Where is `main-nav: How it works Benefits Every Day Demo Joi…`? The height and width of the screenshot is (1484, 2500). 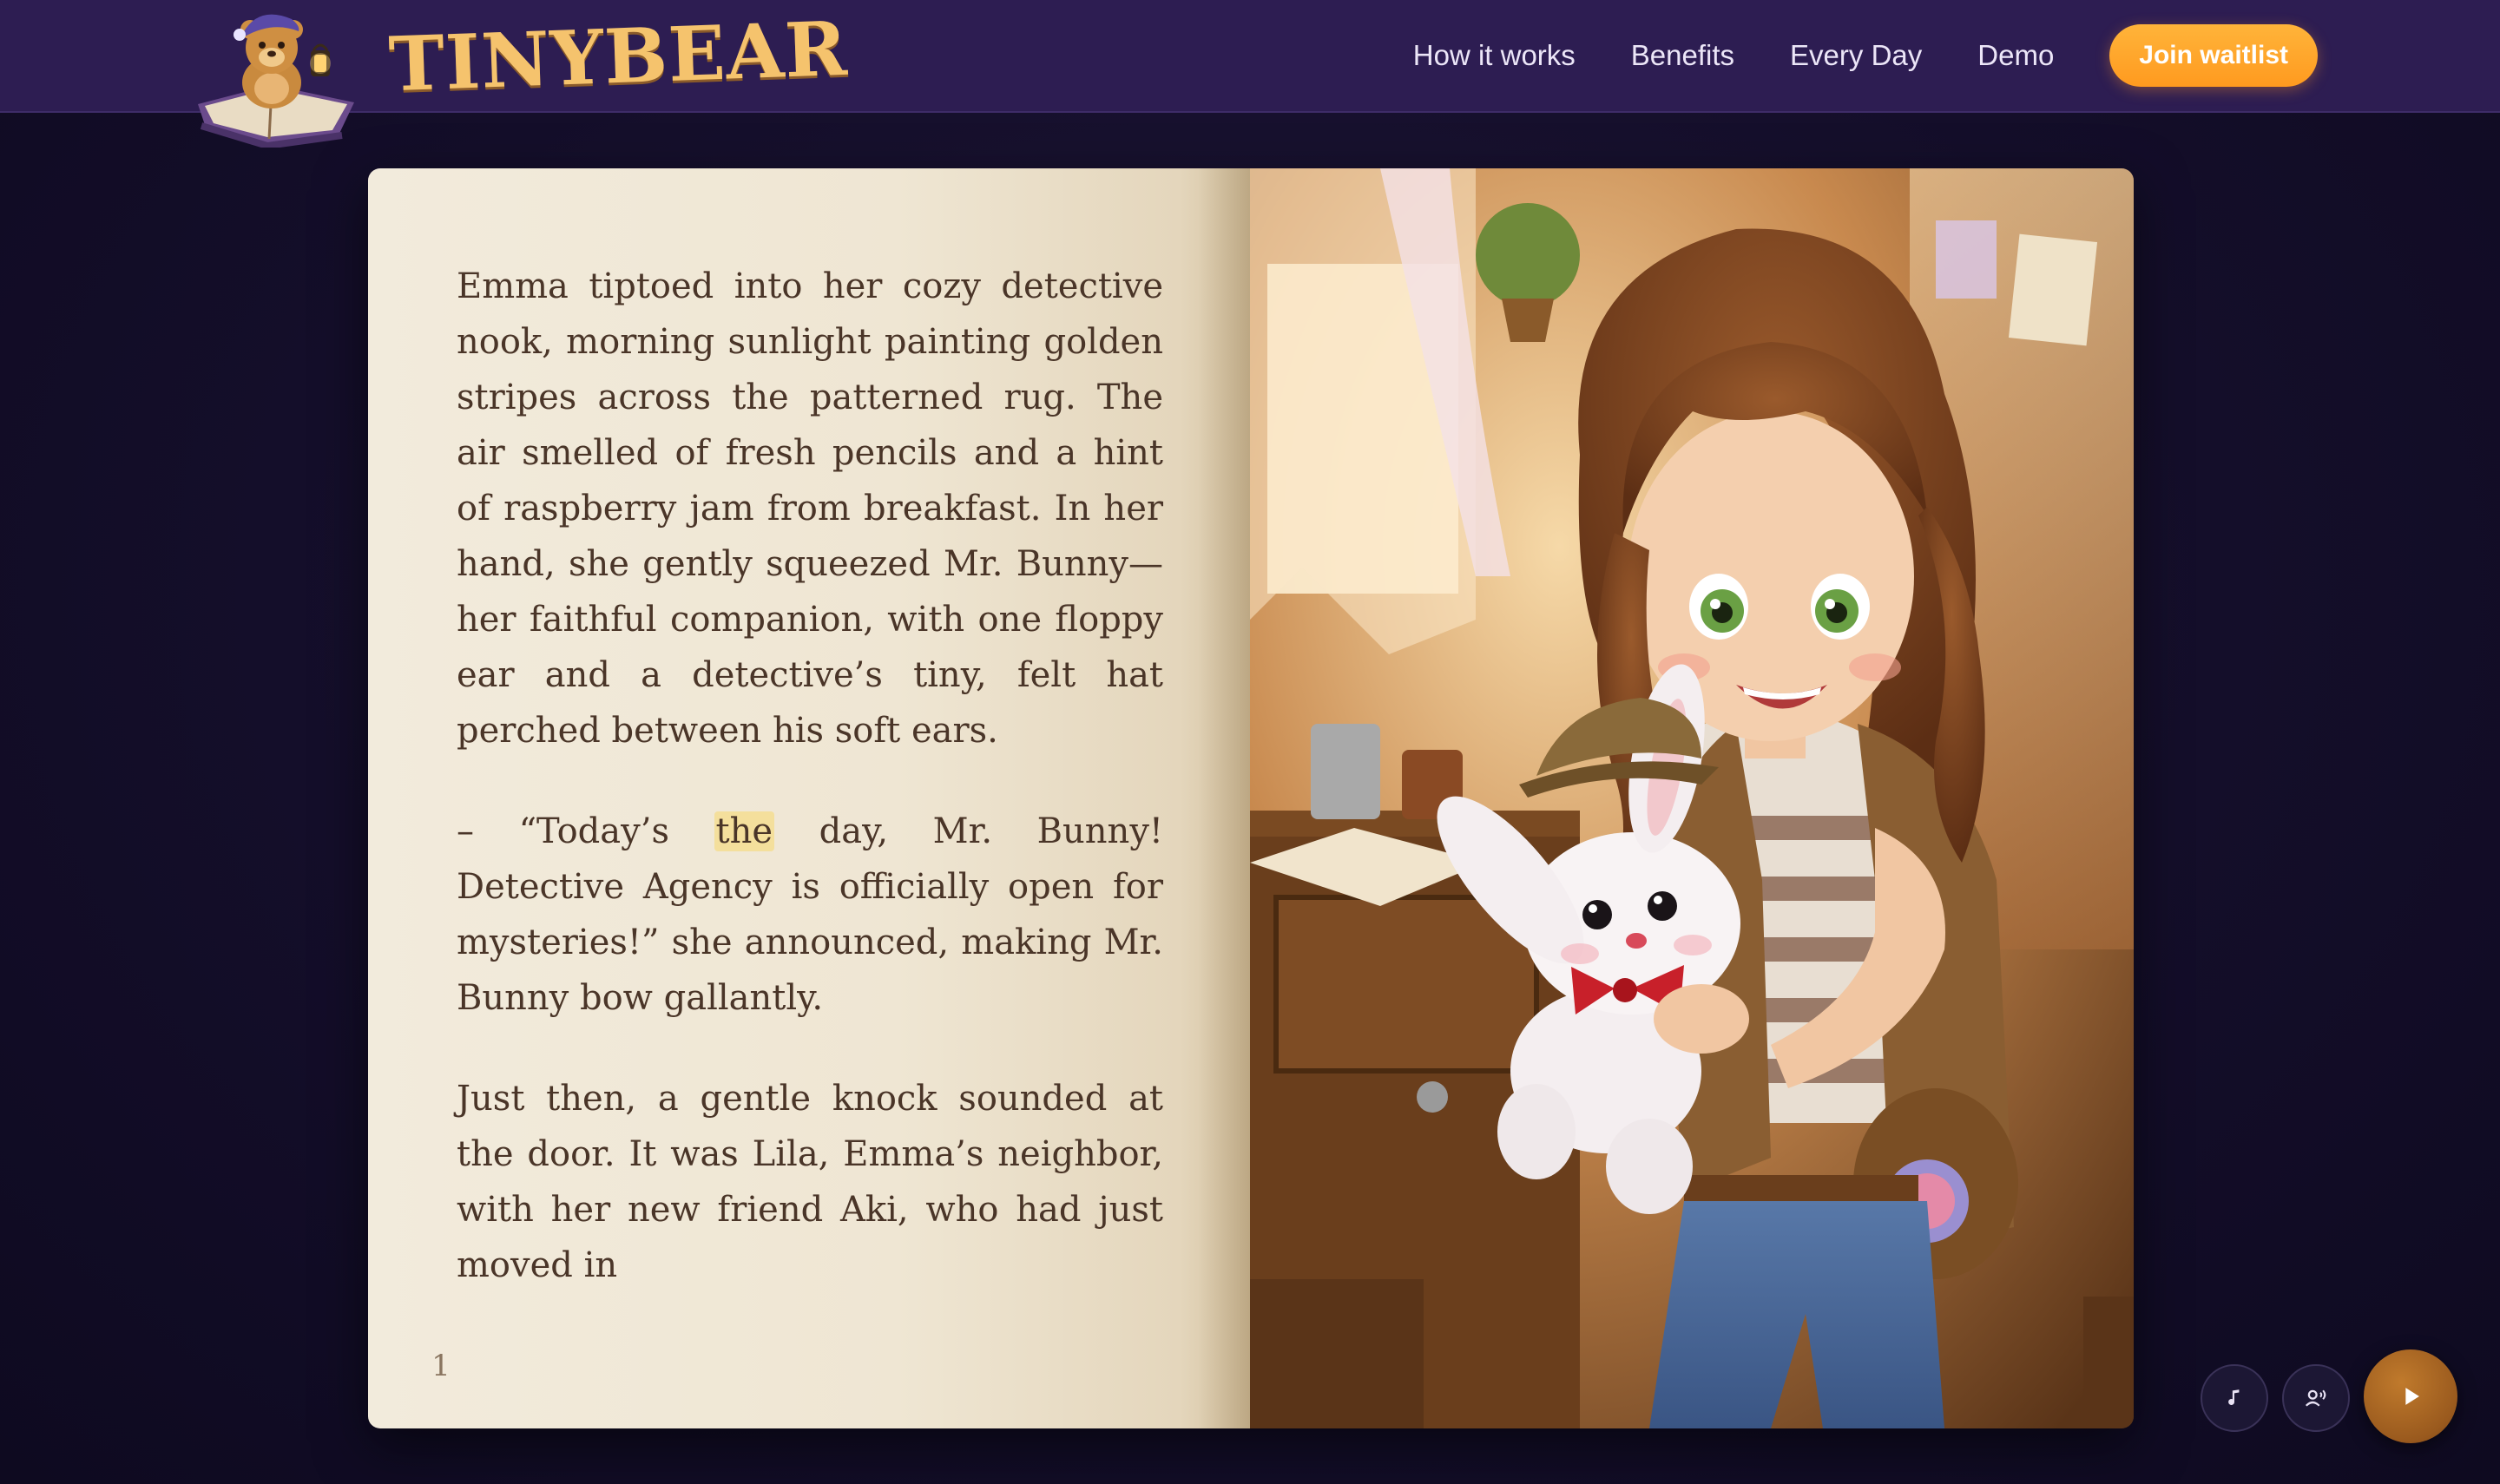 main-nav: How it works Benefits Every Day Demo Joi… is located at coordinates (1838, 56).